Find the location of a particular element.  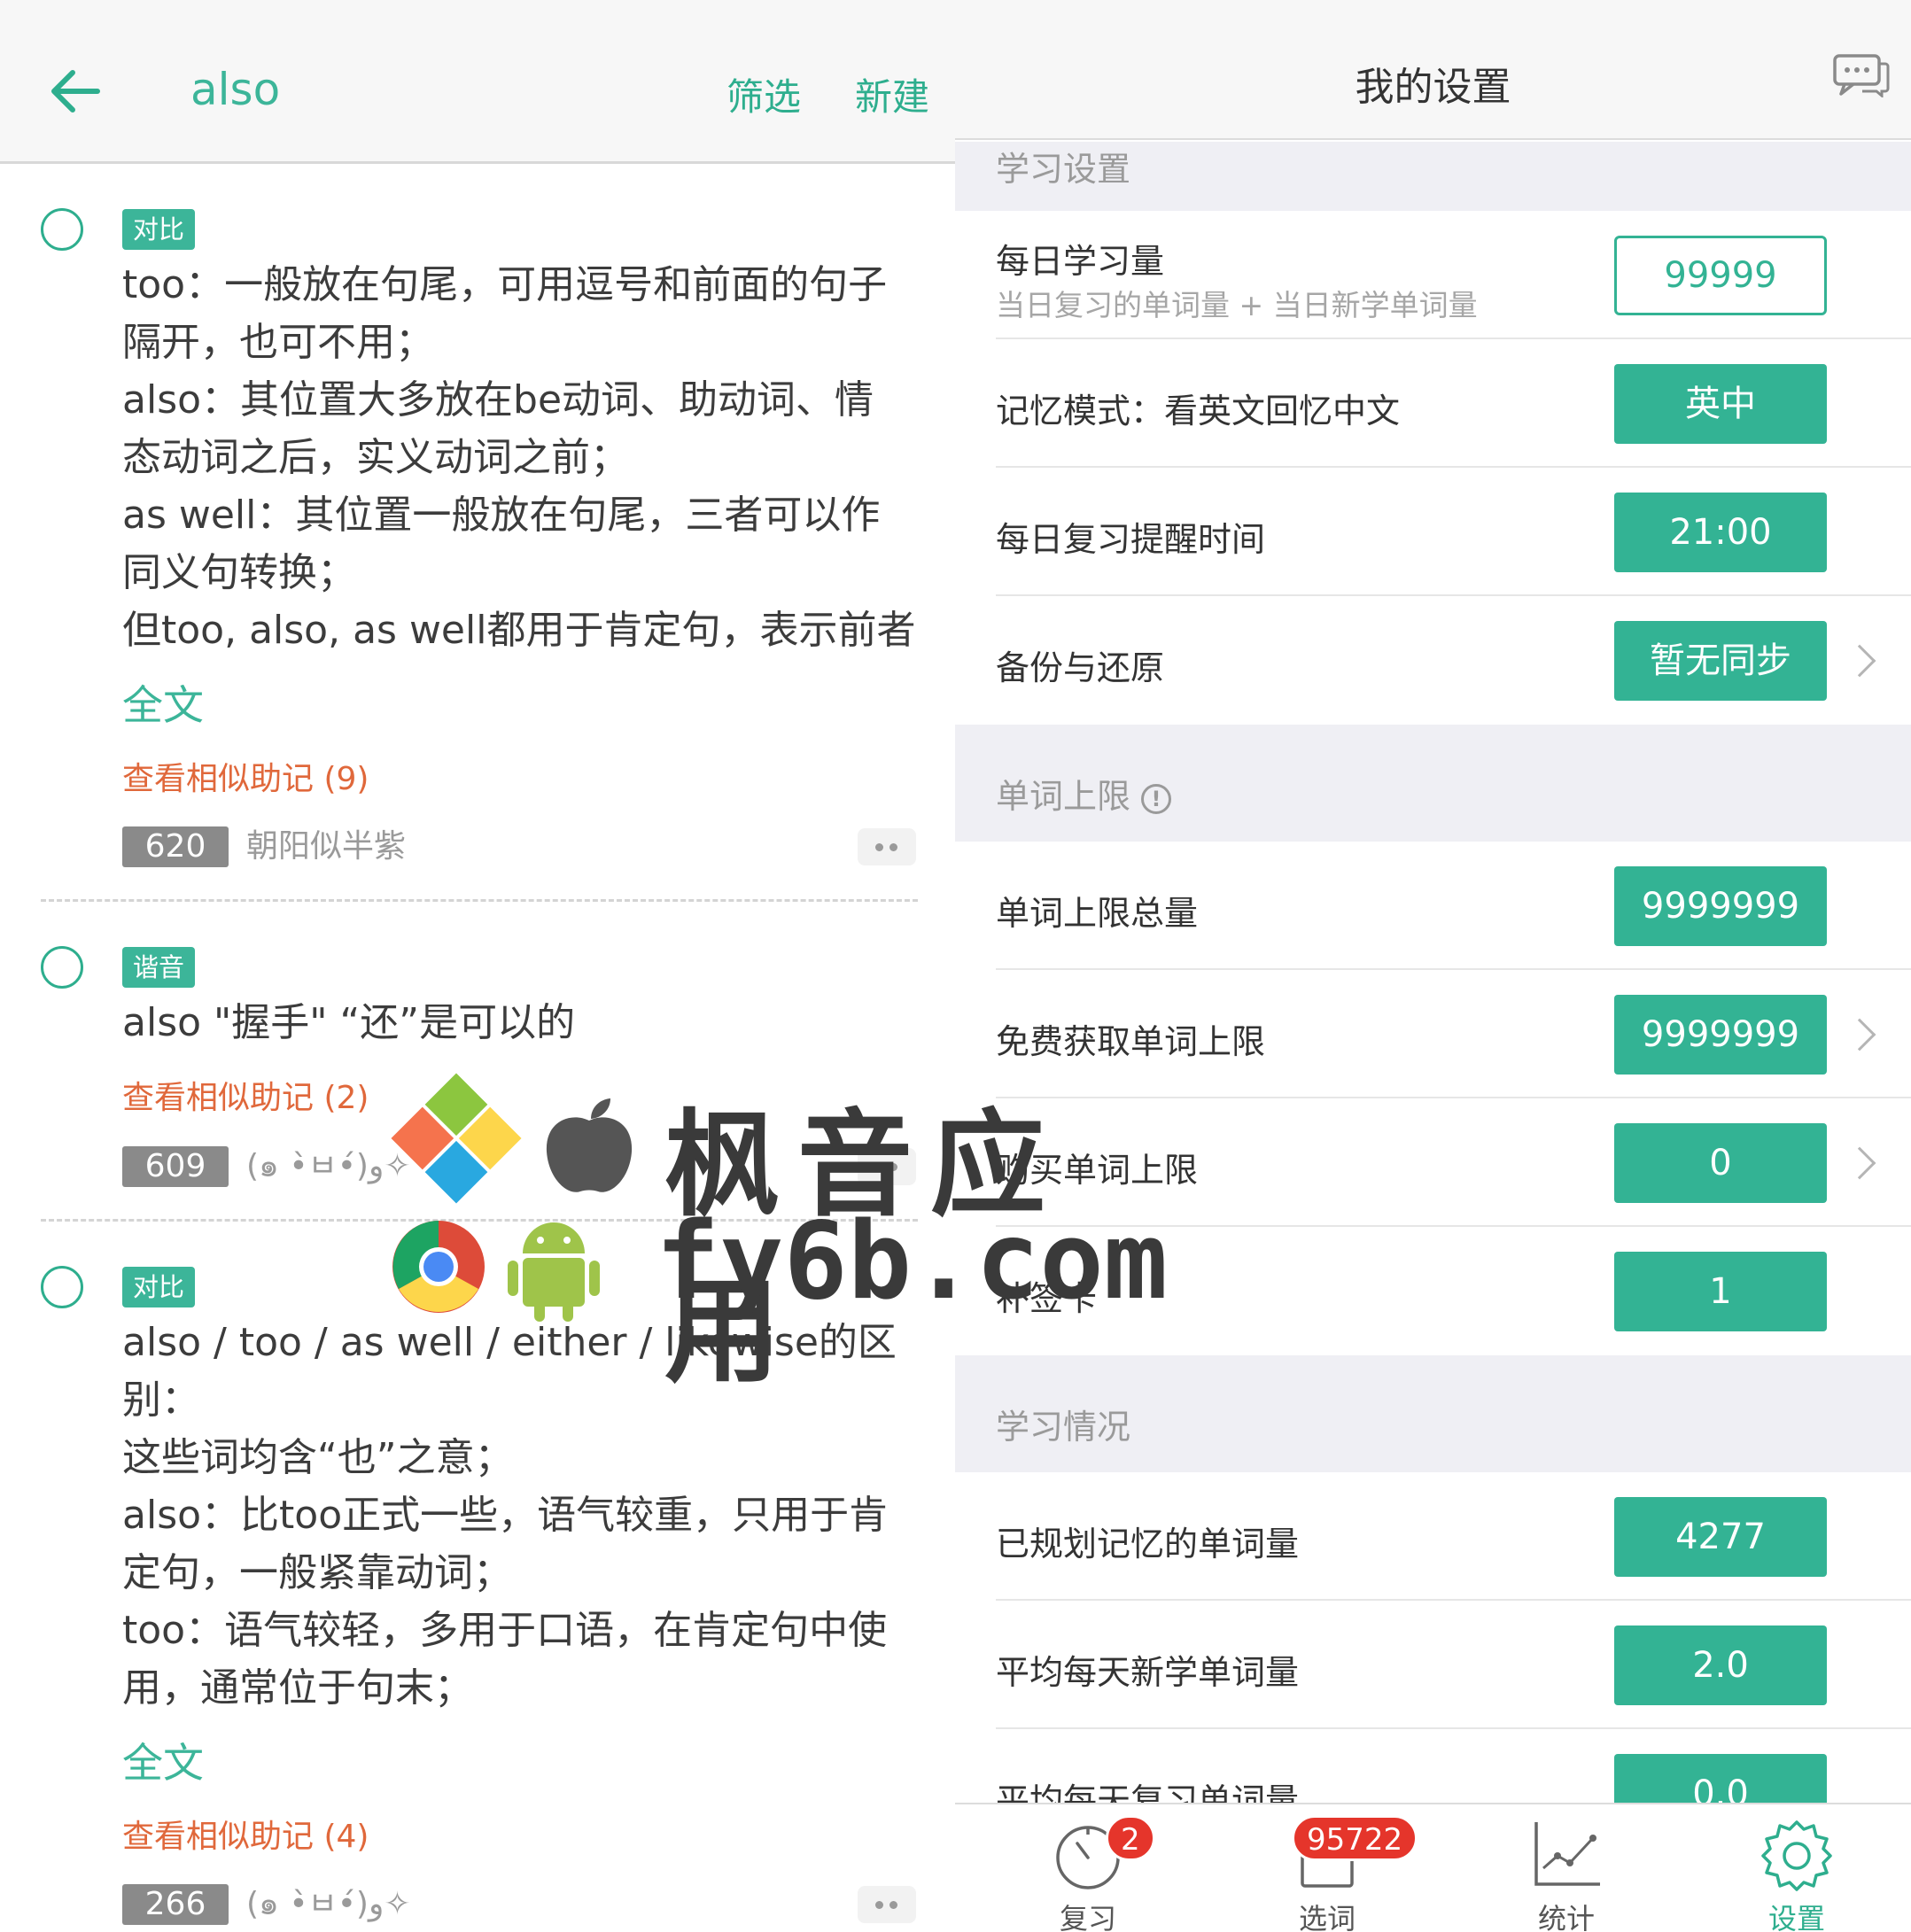

row-label: 备份与还原 is located at coordinates (1080, 667).